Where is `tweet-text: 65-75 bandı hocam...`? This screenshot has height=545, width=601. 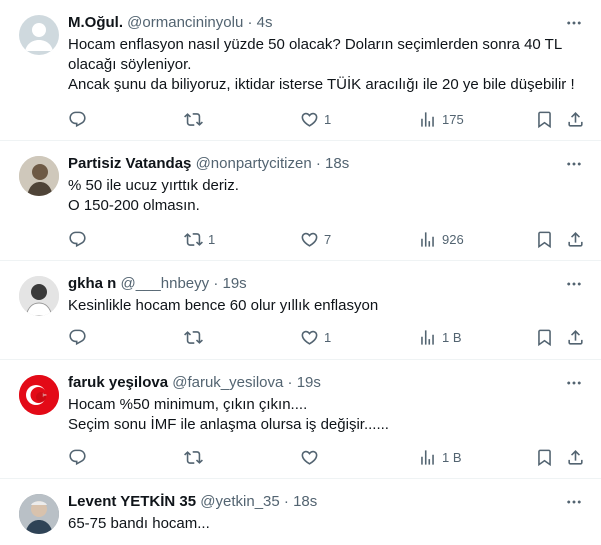
tweet-text: 65-75 bandı hocam... is located at coordinates (139, 523).